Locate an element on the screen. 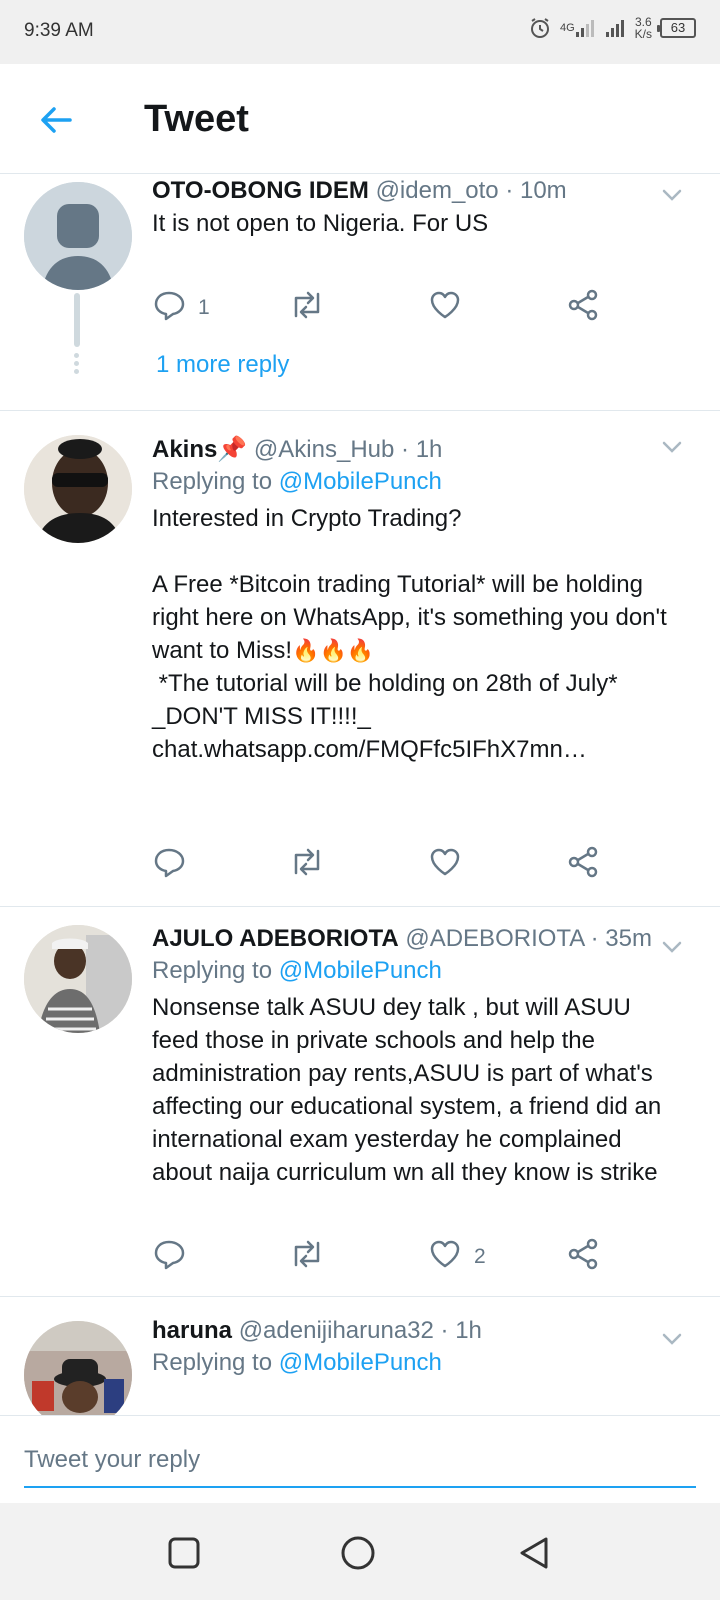 This screenshot has width=720, height=1600. thread-connector is located at coordinates (77, 176).